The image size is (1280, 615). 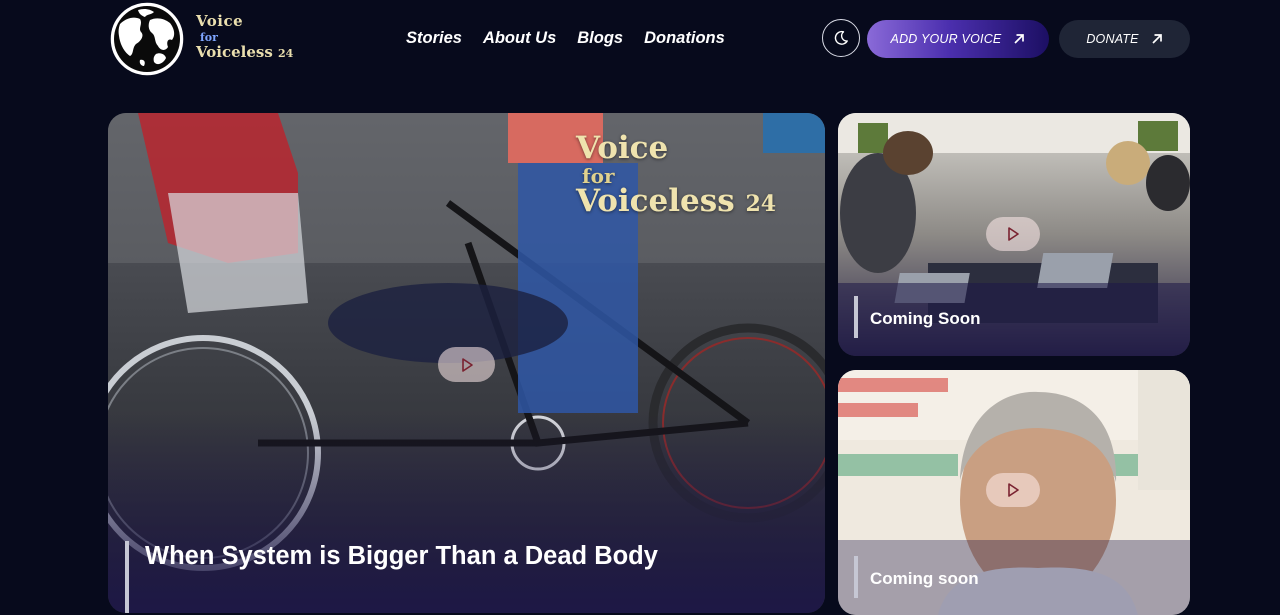 What do you see at coordinates (234, 52) in the screenshot?
I see `logo-voiceless-text: Voiceless` at bounding box center [234, 52].